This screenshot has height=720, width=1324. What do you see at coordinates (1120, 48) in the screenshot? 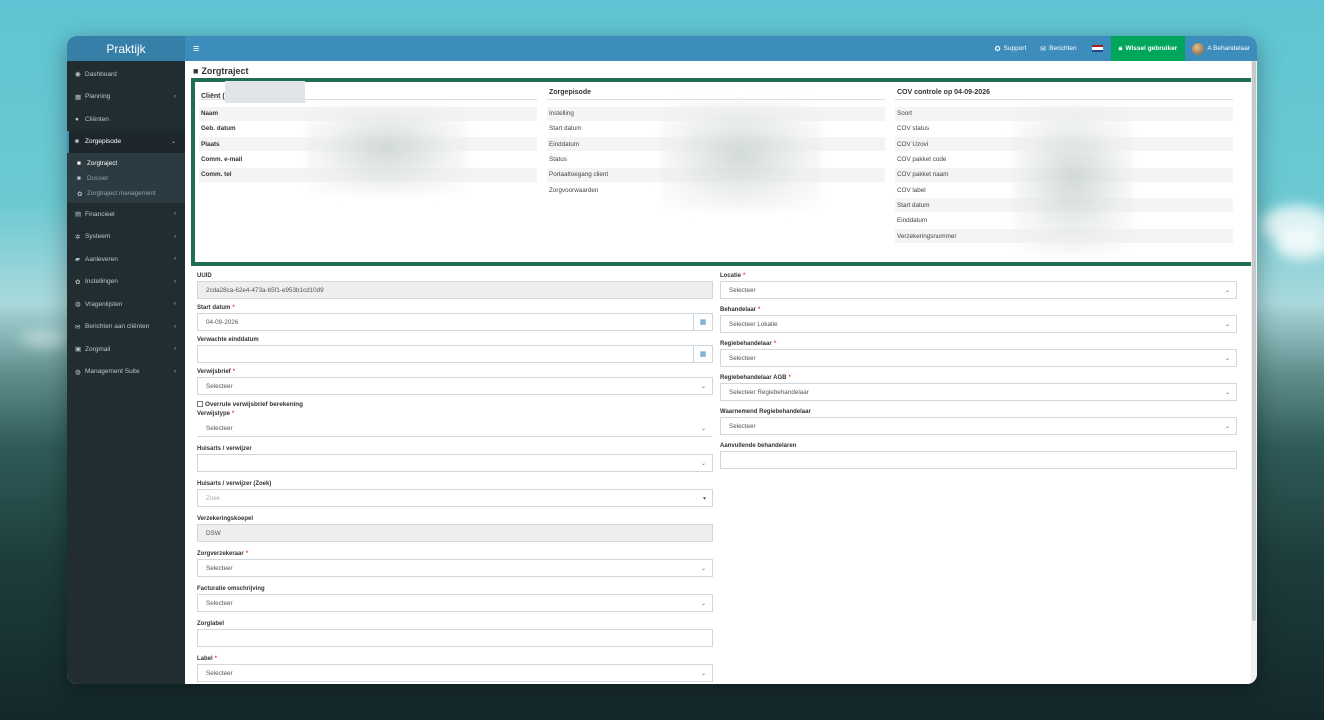
I see `lock-icon: 🔒︎` at bounding box center [1120, 48].